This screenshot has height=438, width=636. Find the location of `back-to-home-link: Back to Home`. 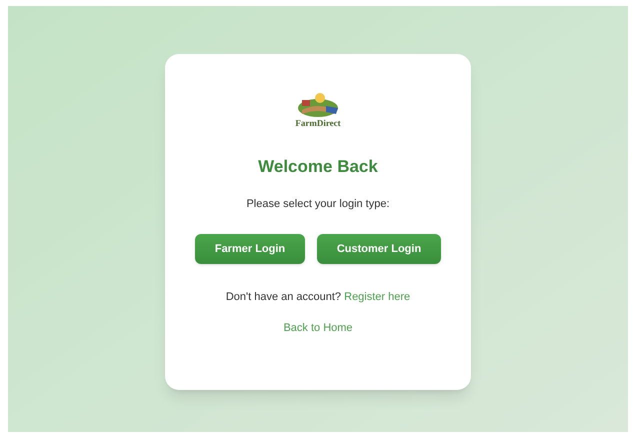

back-to-home-link: Back to Home is located at coordinates (318, 328).